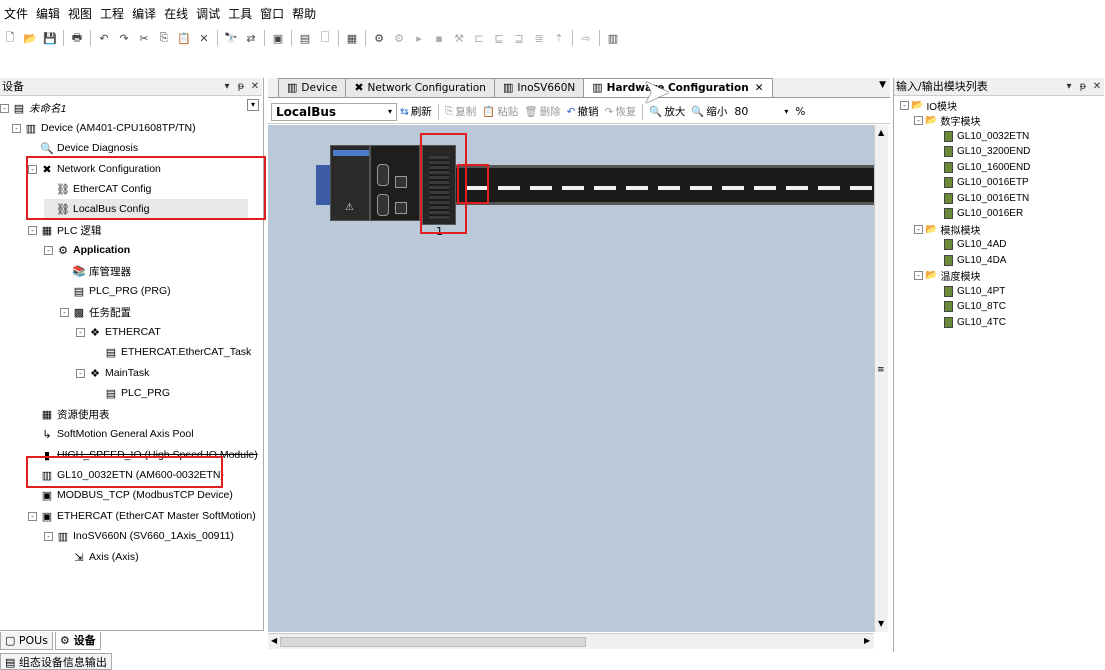  Describe the element at coordinates (947, 275) in the screenshot. I see `io-module-group: - 📂 温度模块` at that location.